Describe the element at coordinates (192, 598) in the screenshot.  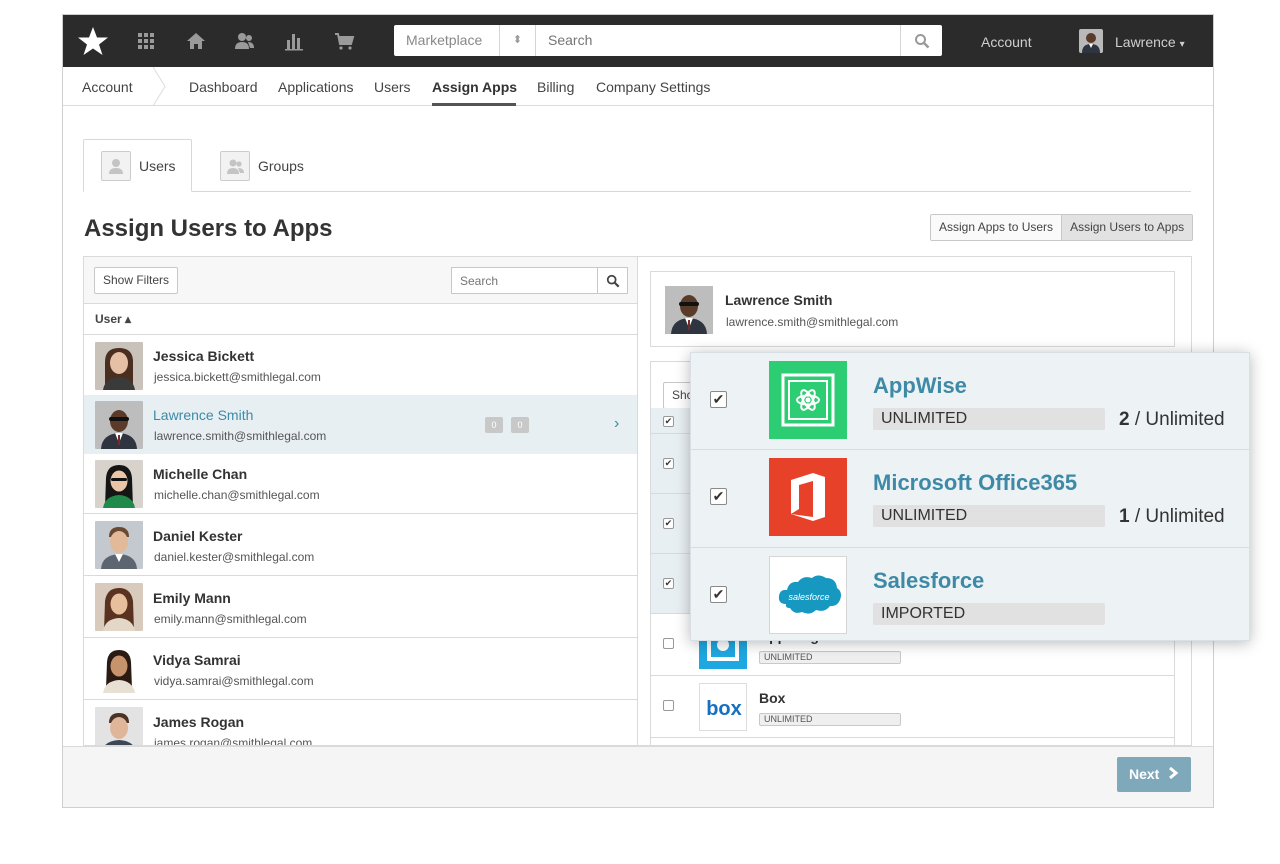
I see `user-name: Emily Mann` at that location.